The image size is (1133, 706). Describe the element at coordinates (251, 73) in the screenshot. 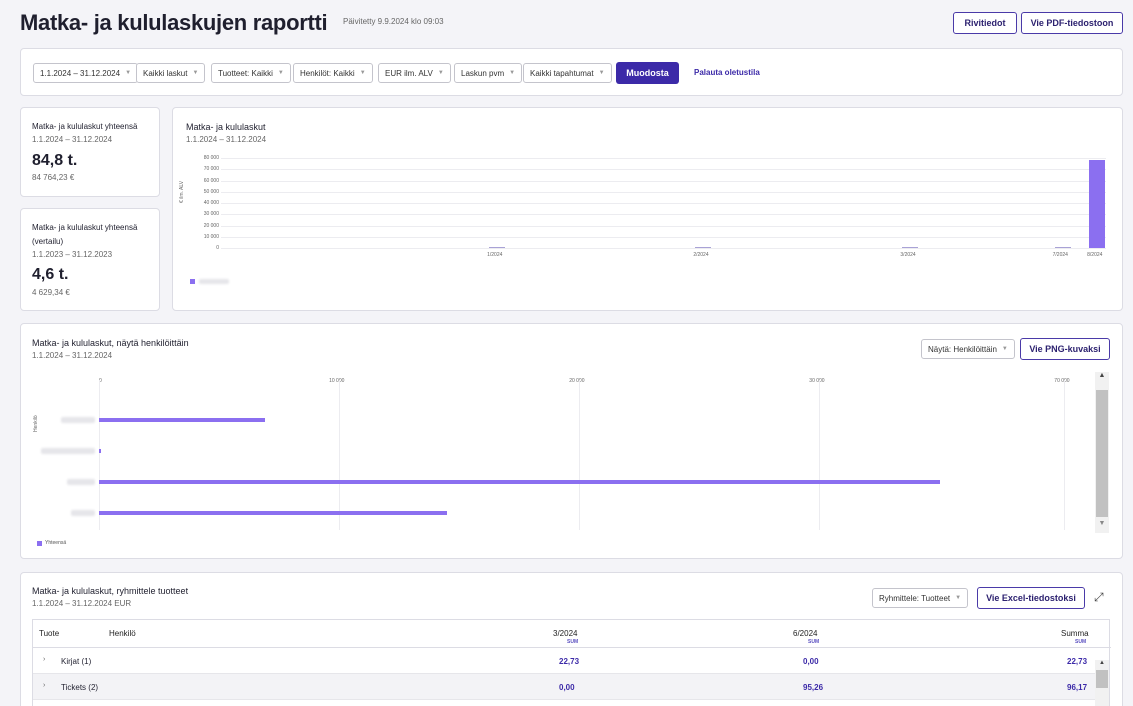

I see `product-filter: Tuotteet: Kaikki ▼` at that location.